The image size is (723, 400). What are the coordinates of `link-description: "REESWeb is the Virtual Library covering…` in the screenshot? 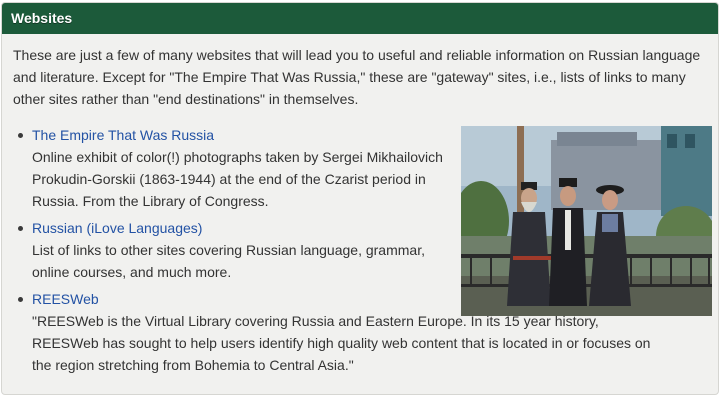 It's located at (341, 343).